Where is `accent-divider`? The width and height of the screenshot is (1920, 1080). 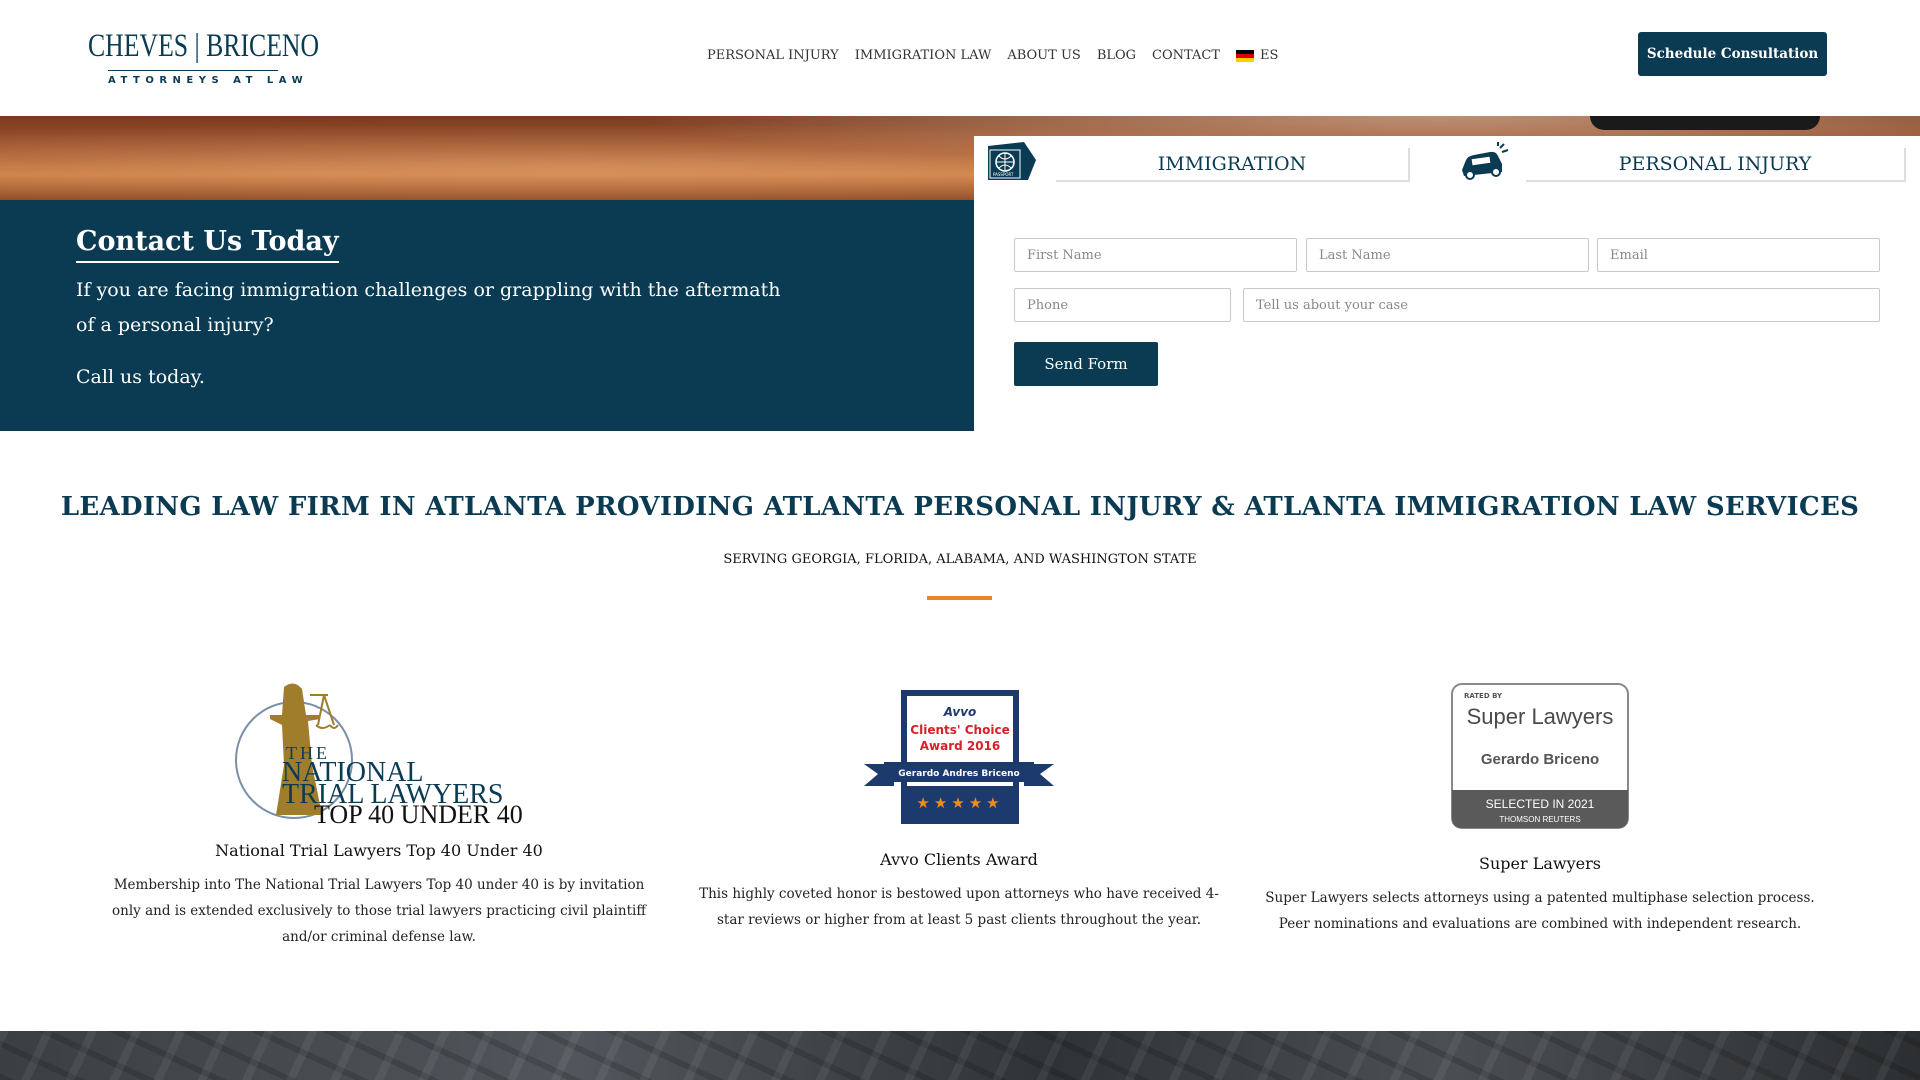 accent-divider is located at coordinates (959, 598).